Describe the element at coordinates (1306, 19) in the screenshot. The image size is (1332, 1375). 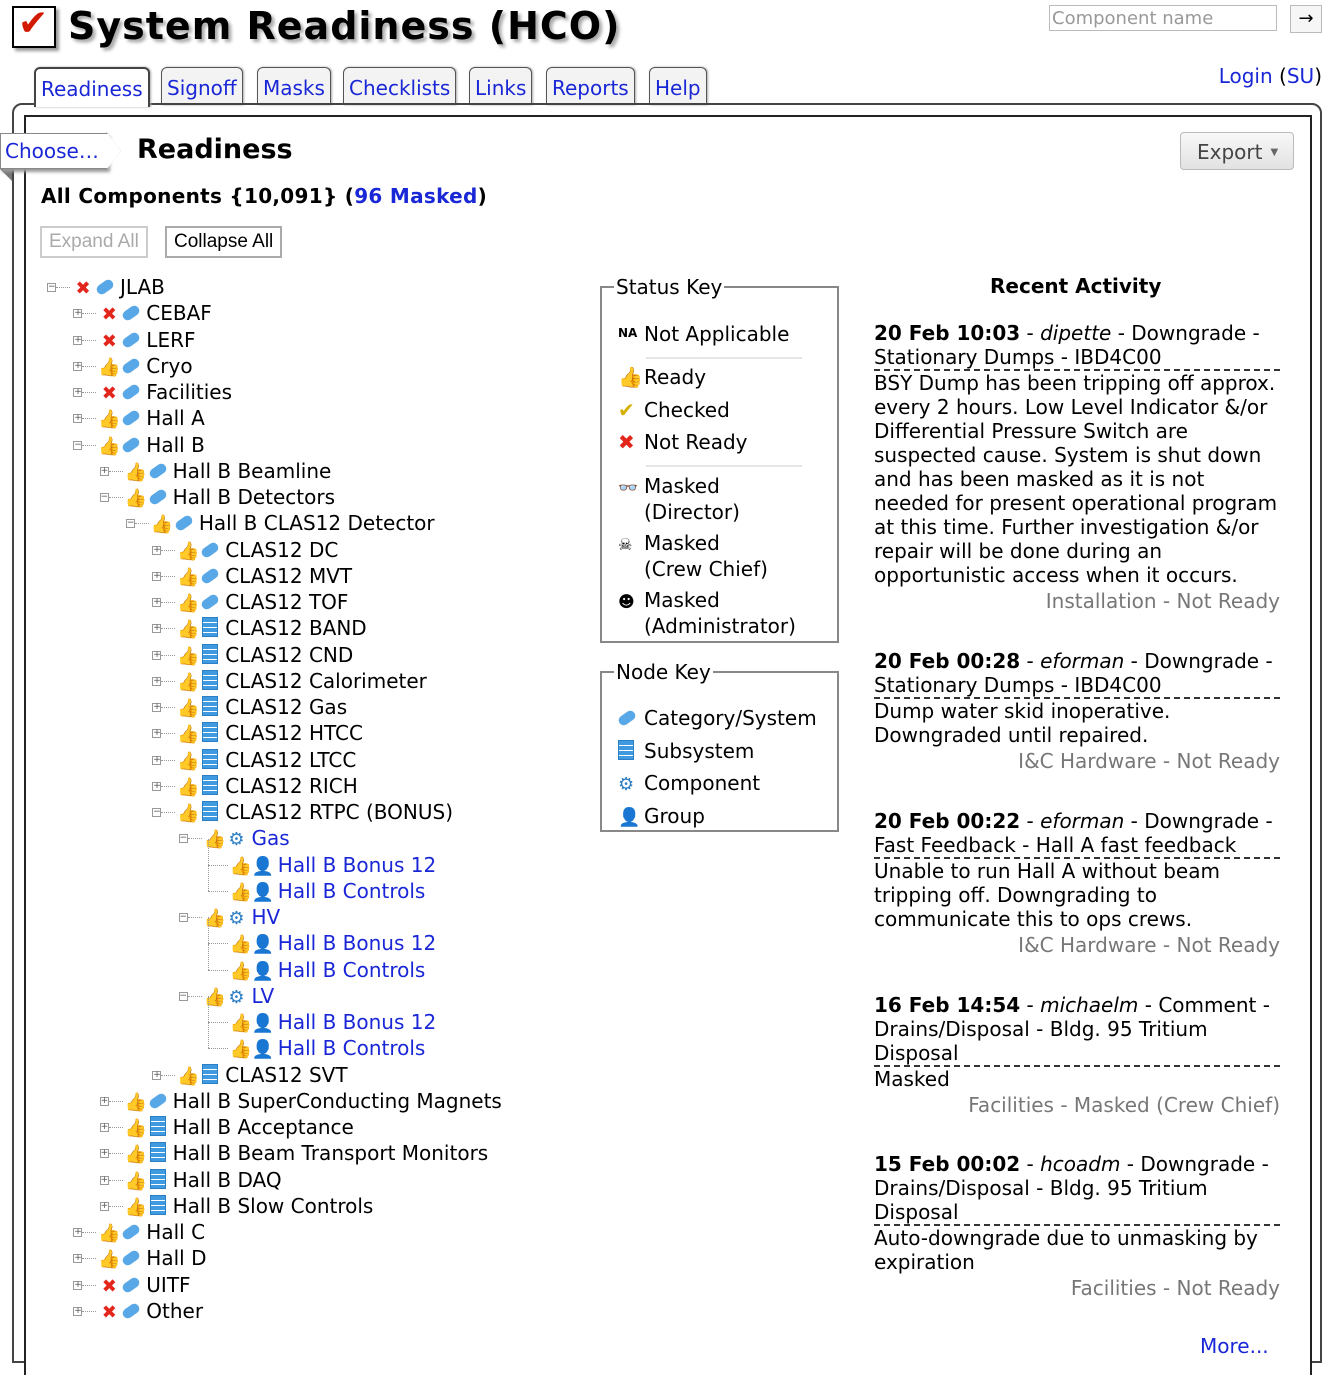
I see `search-go-button: →` at that location.